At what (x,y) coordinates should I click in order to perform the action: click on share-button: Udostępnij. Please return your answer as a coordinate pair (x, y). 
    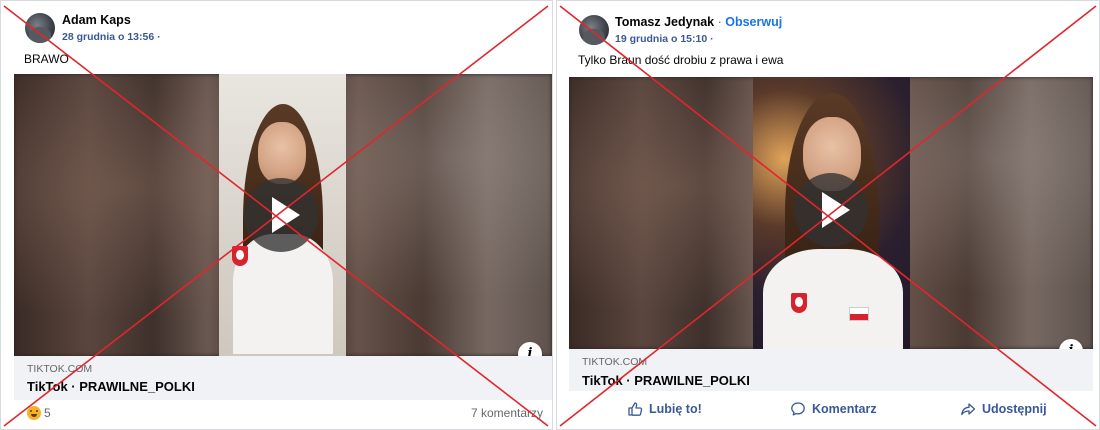
    Looking at the image, I should click on (1003, 409).